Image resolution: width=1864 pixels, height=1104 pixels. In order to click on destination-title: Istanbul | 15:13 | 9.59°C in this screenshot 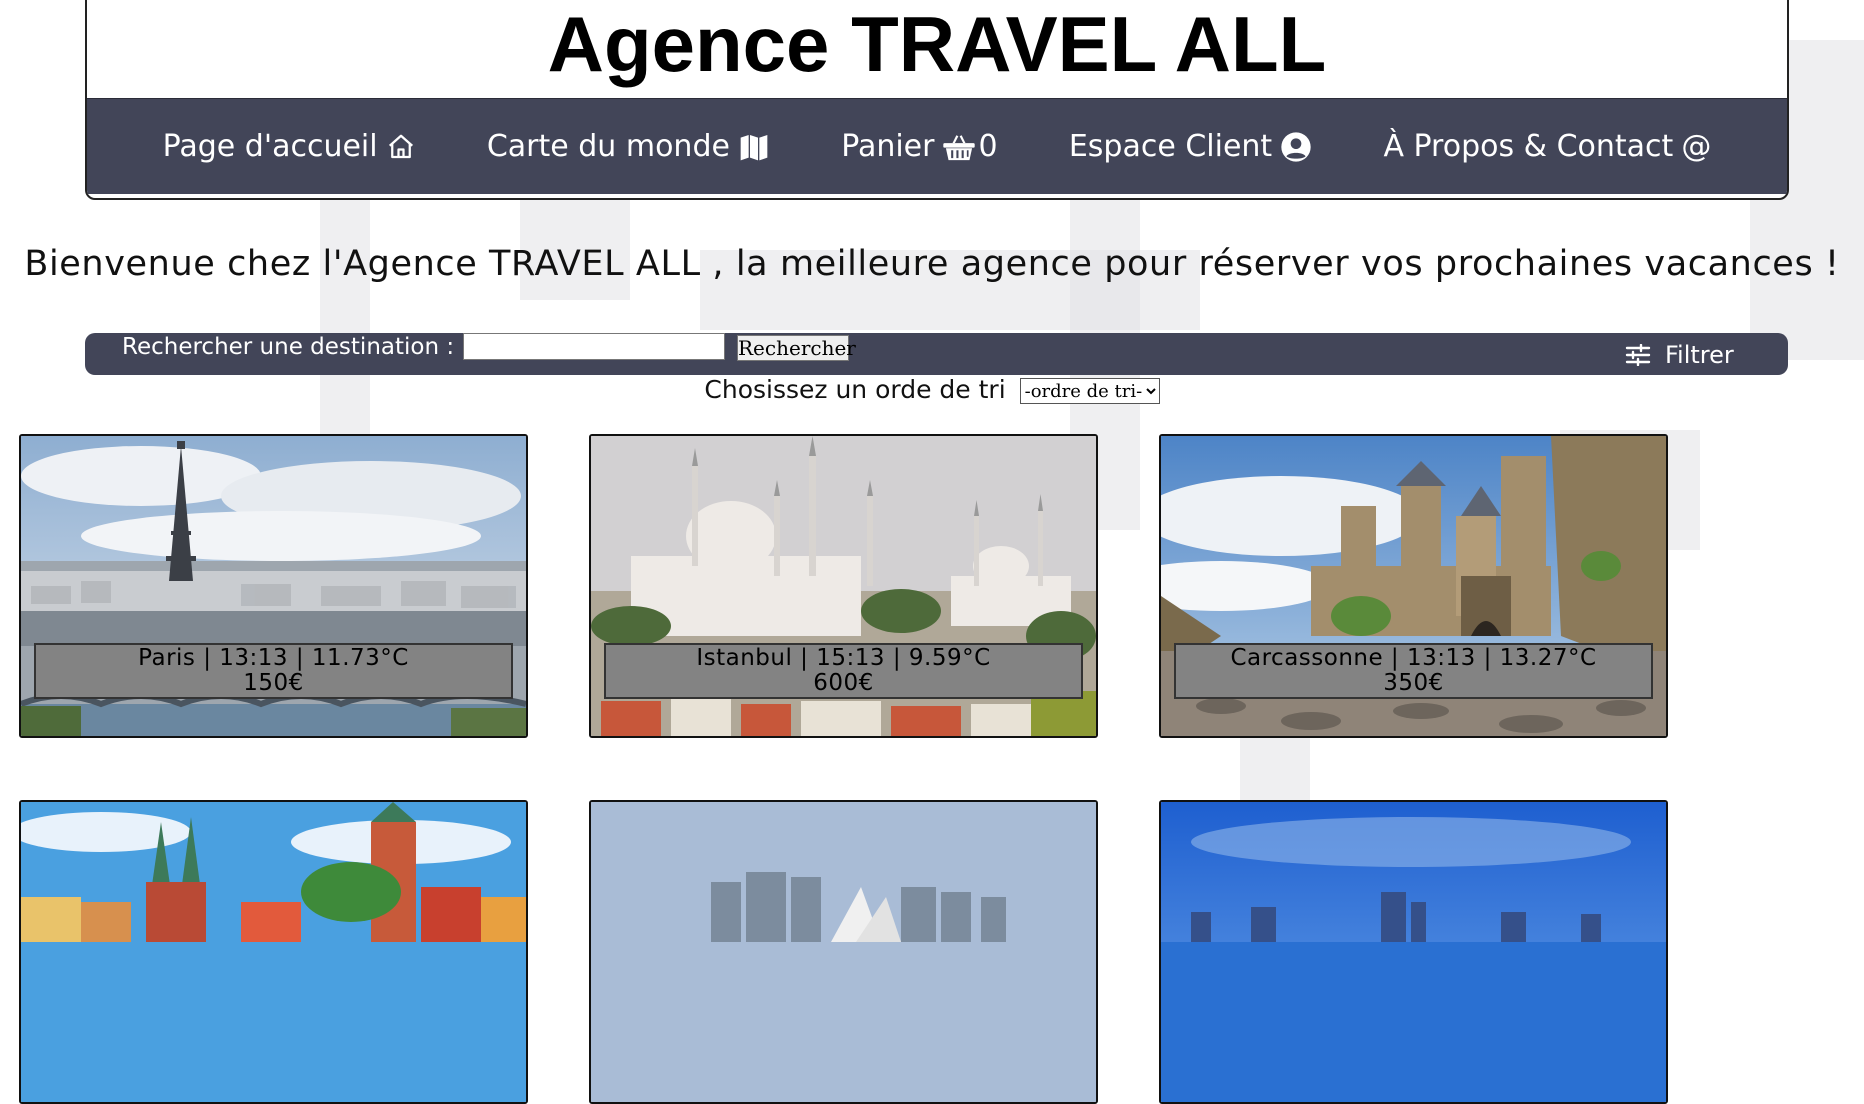, I will do `click(843, 658)`.